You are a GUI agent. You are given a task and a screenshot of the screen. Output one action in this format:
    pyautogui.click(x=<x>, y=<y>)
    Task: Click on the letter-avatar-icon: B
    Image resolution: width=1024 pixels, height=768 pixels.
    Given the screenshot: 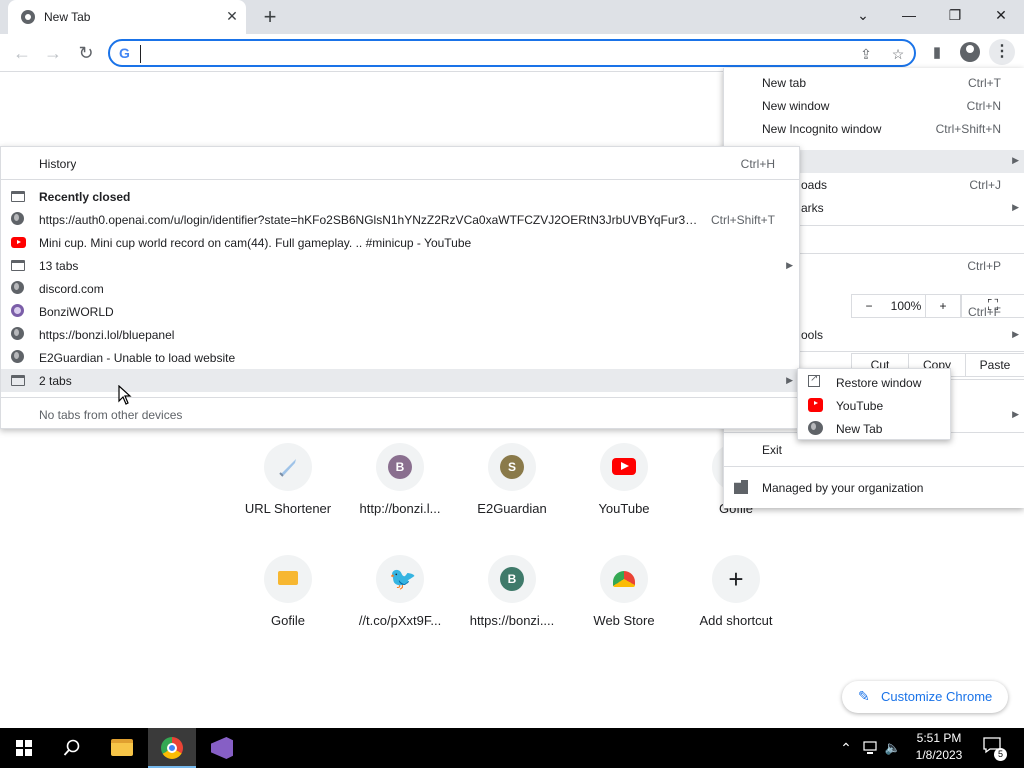 What is the action you would take?
    pyautogui.click(x=400, y=467)
    